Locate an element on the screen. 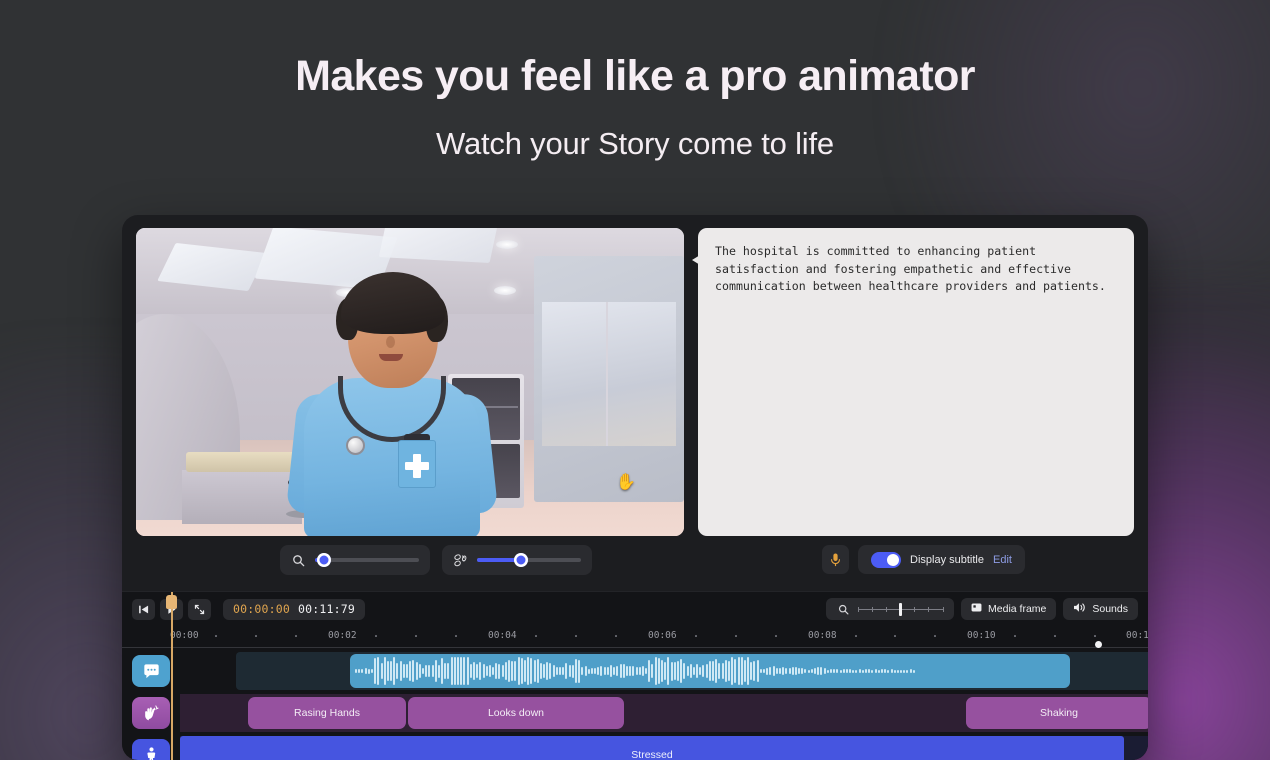  track-speech is located at coordinates (635, 671).